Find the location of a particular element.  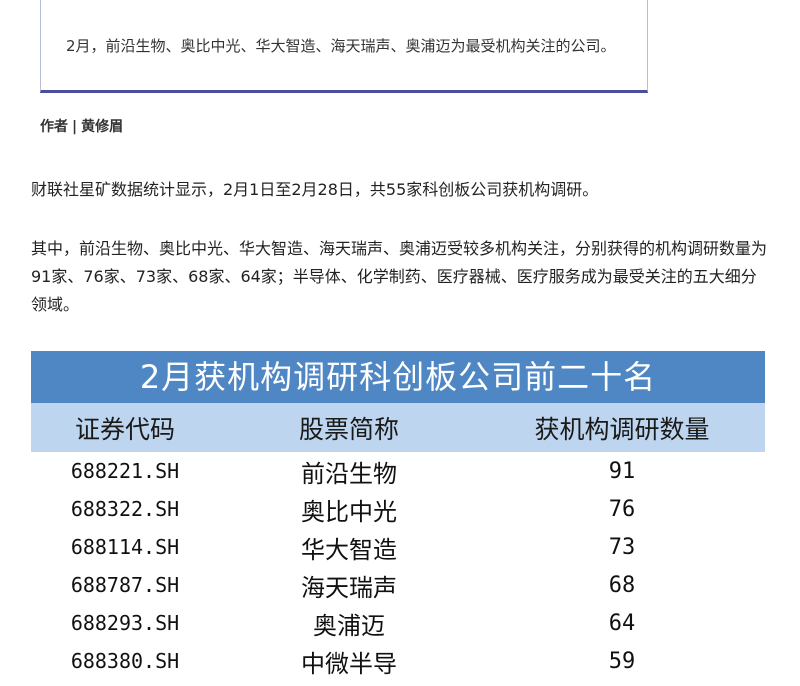

header-code: 证券代码 is located at coordinates (124, 429).